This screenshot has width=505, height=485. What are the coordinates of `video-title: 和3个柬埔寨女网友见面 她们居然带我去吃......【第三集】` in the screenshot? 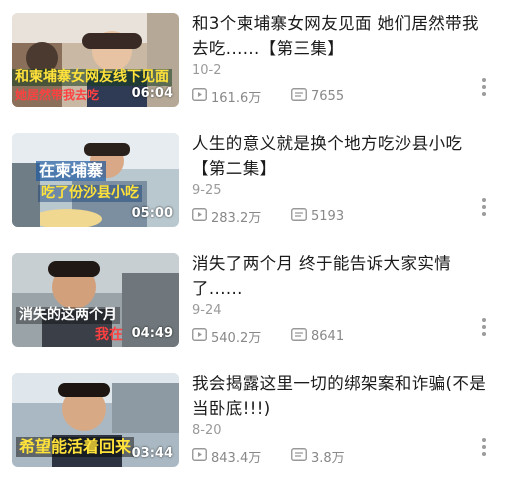 It's located at (342, 36).